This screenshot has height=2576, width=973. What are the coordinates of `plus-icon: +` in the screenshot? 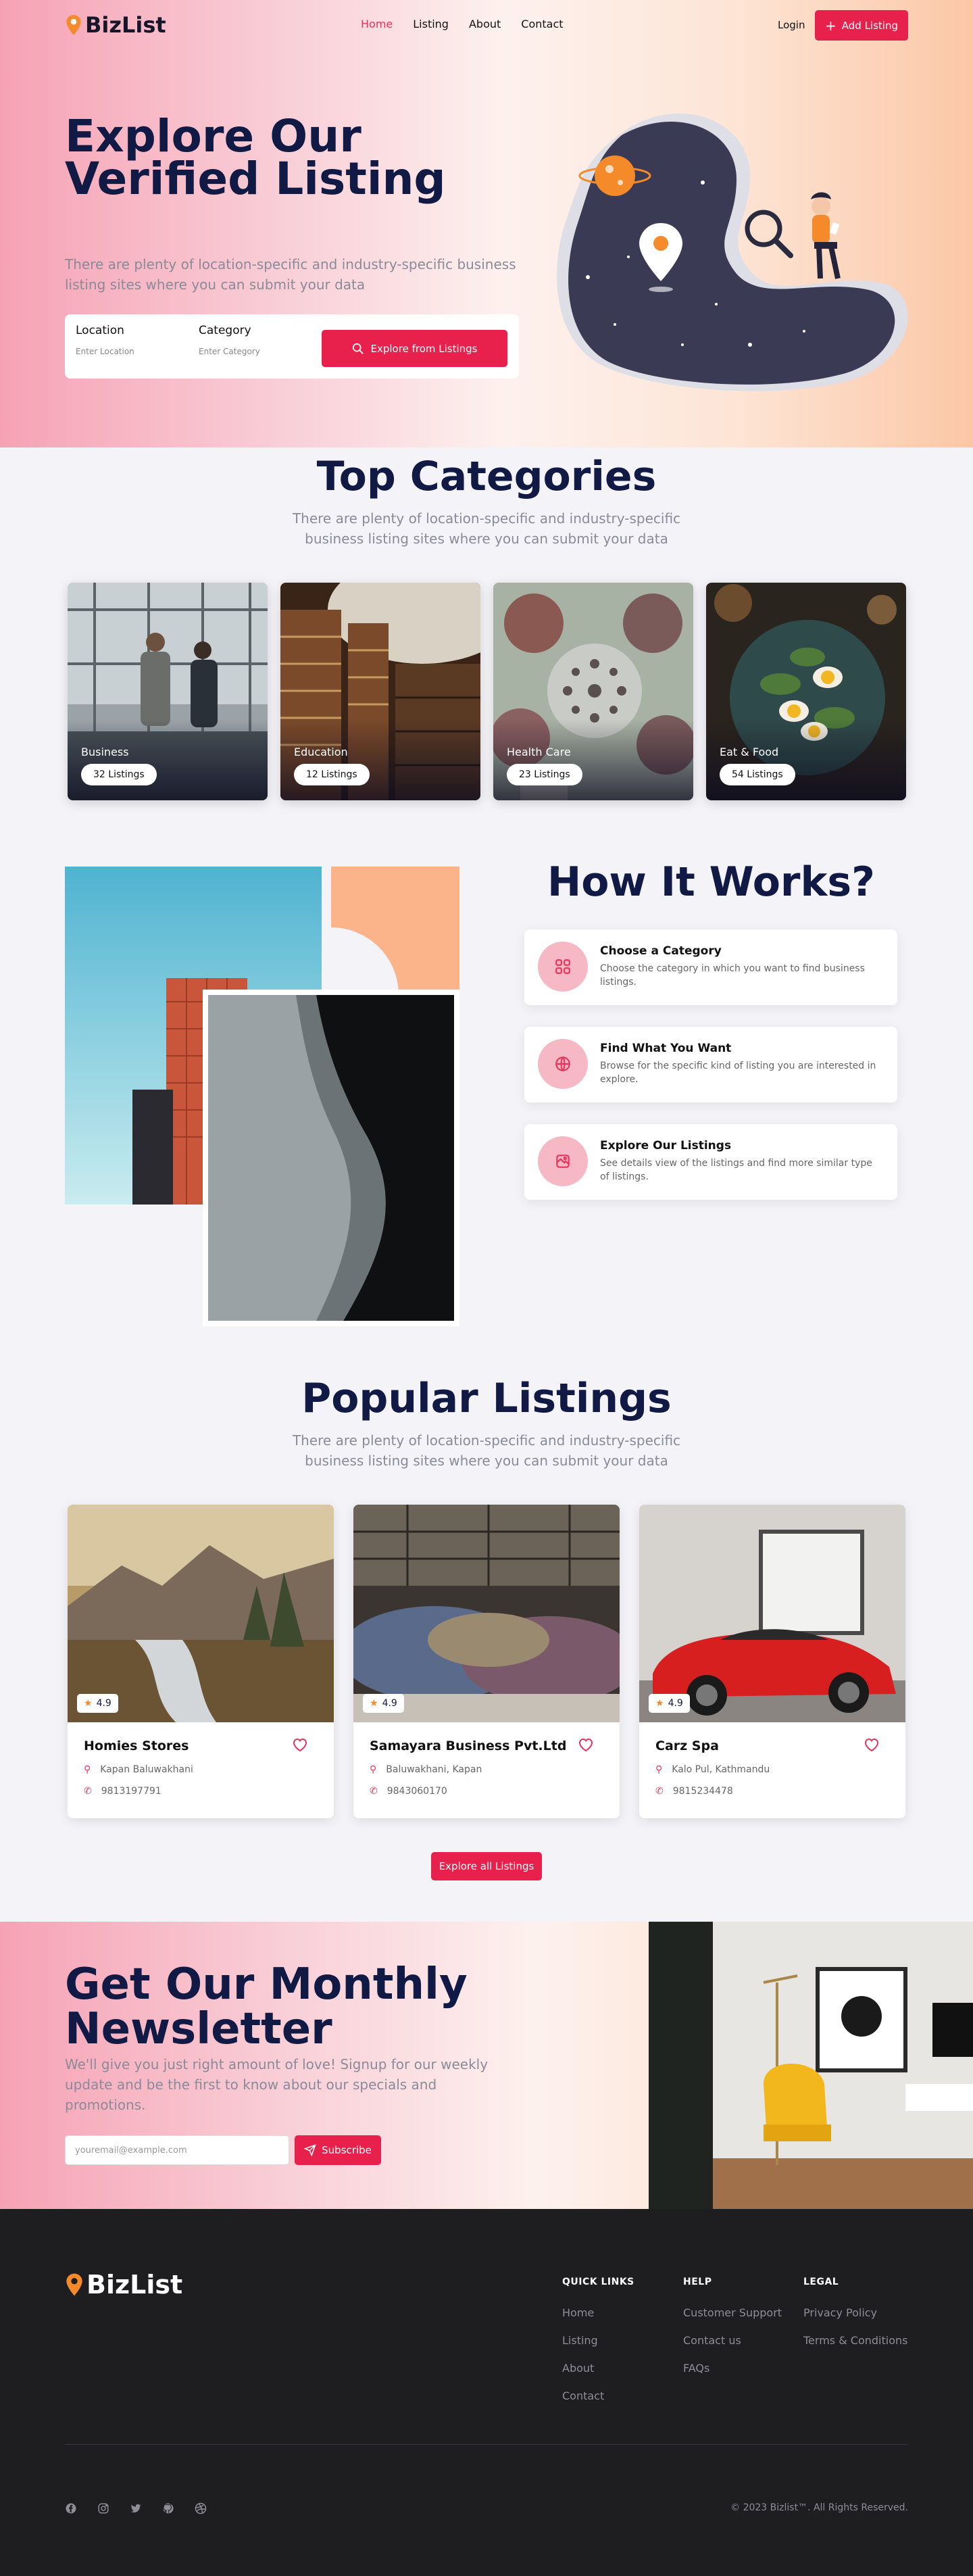 It's located at (831, 25).